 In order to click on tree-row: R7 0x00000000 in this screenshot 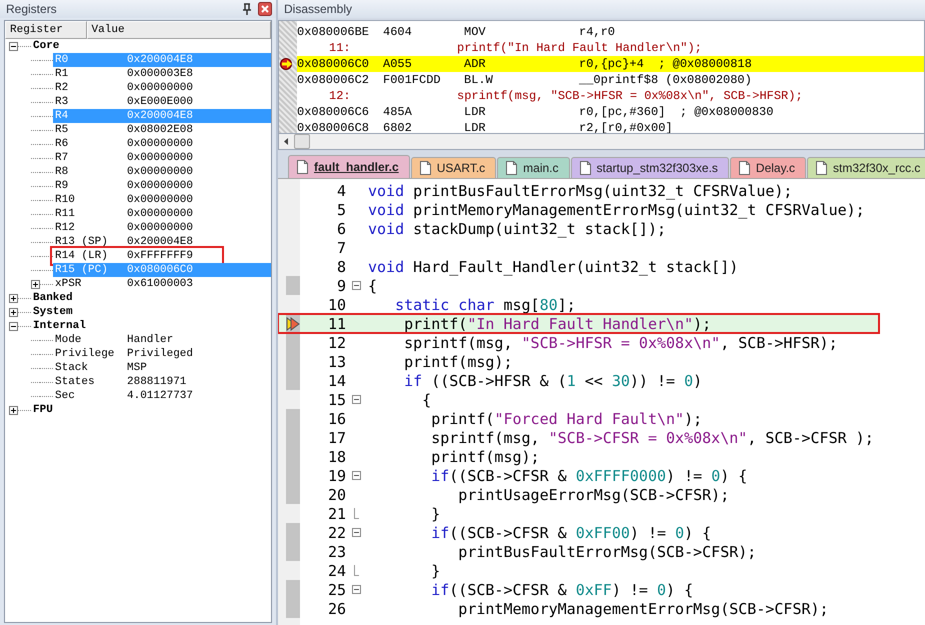, I will do `click(162, 158)`.